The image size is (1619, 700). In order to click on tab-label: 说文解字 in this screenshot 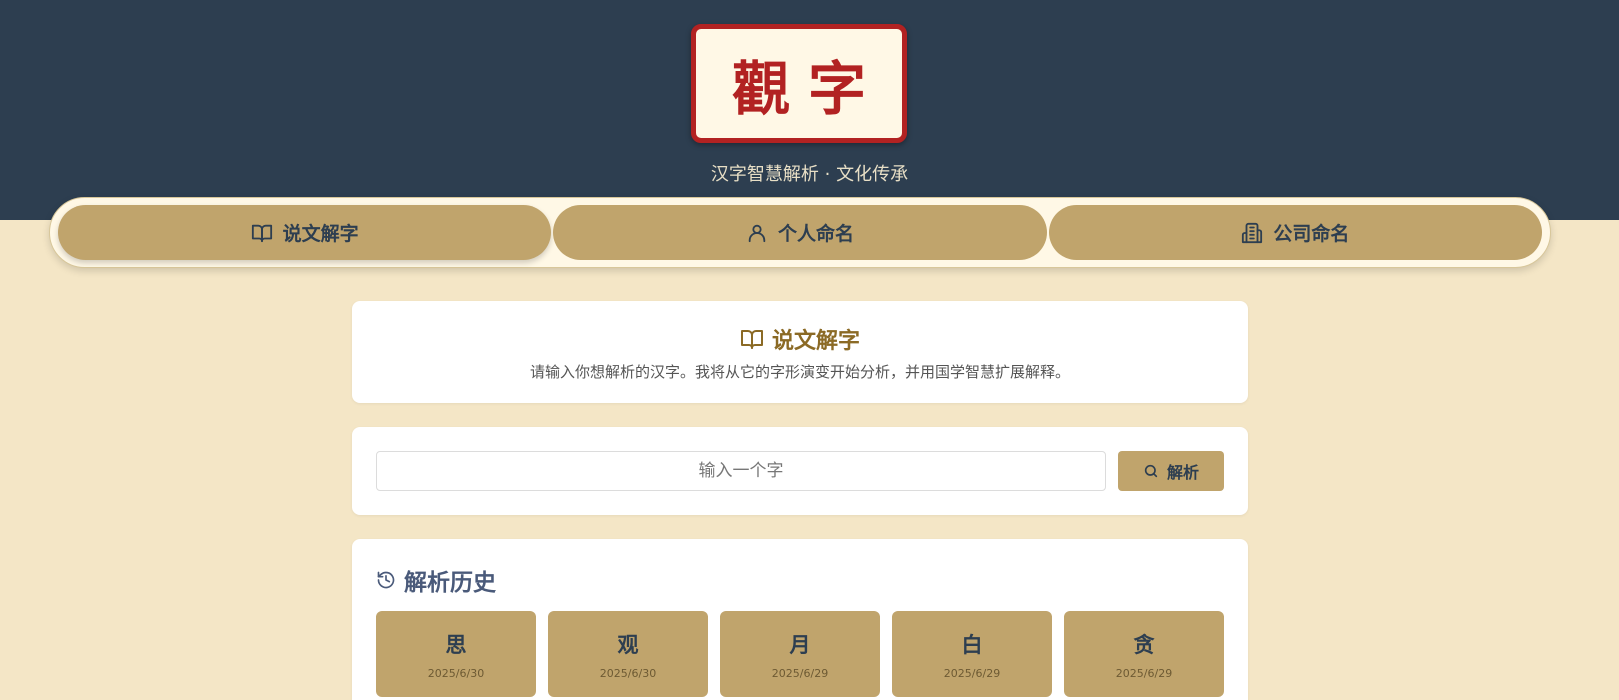, I will do `click(320, 234)`.